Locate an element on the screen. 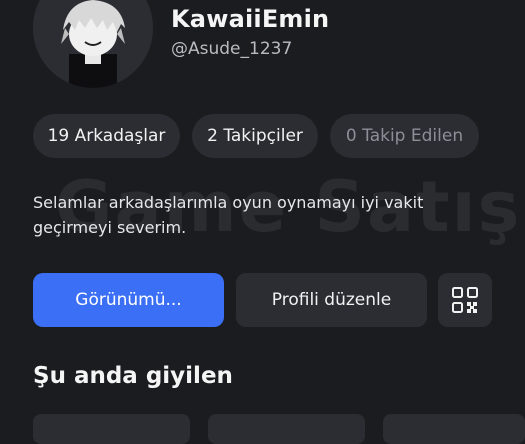 This screenshot has width=525, height=444. qr-code-button is located at coordinates (465, 300).